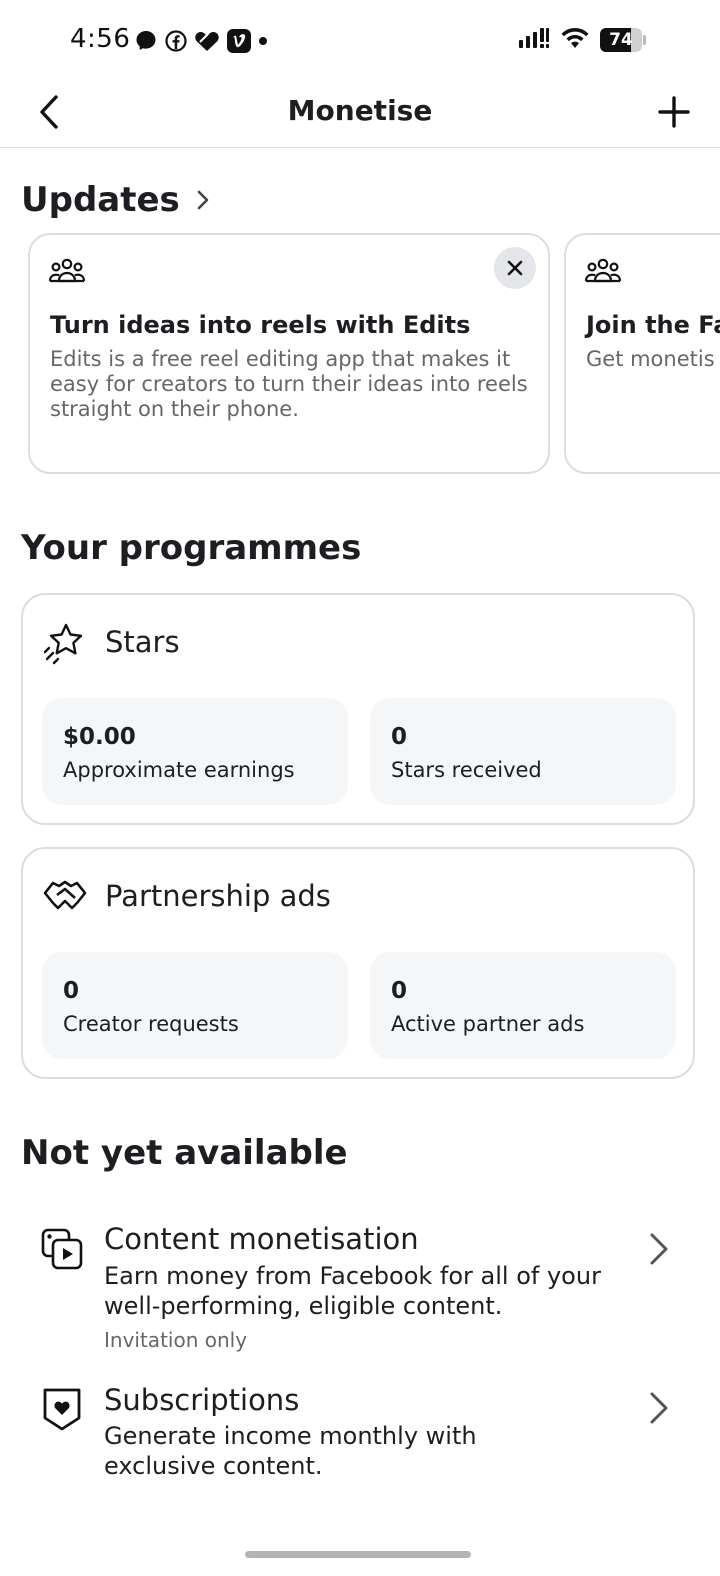  I want to click on stat-value: $0.00, so click(99, 737).